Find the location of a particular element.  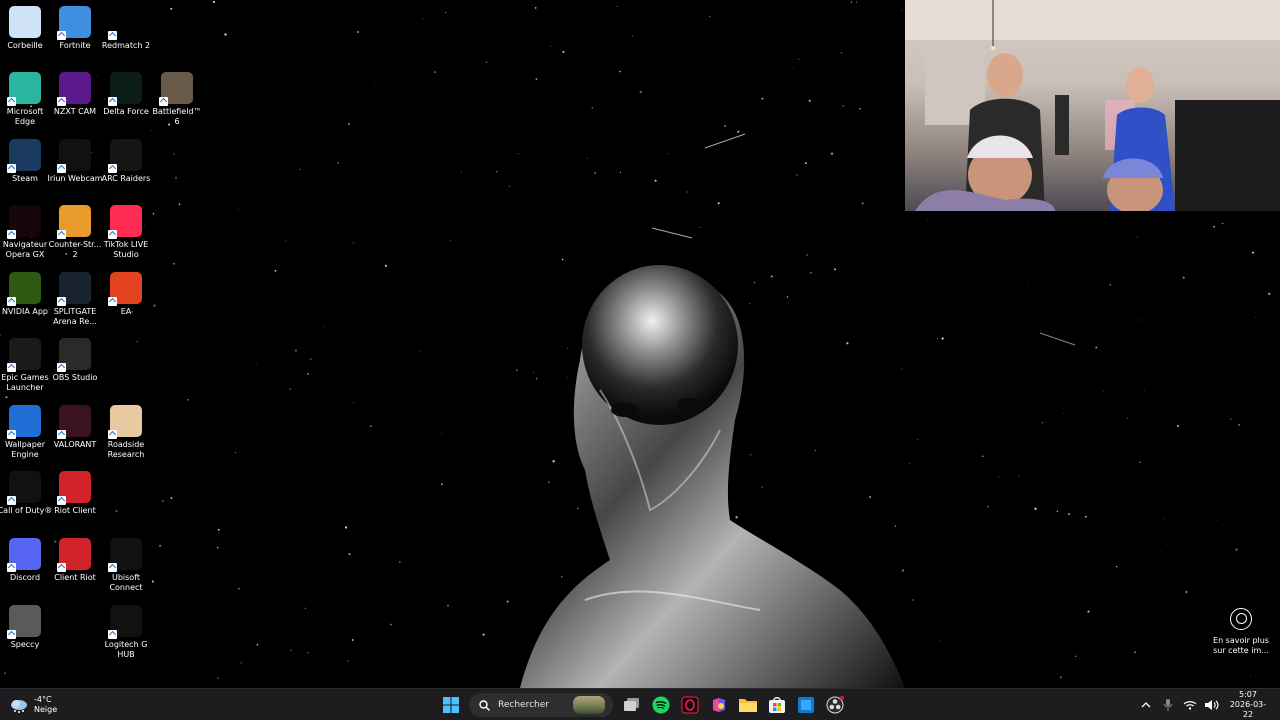

spotify-taskbar-button is located at coordinates (661, 705).